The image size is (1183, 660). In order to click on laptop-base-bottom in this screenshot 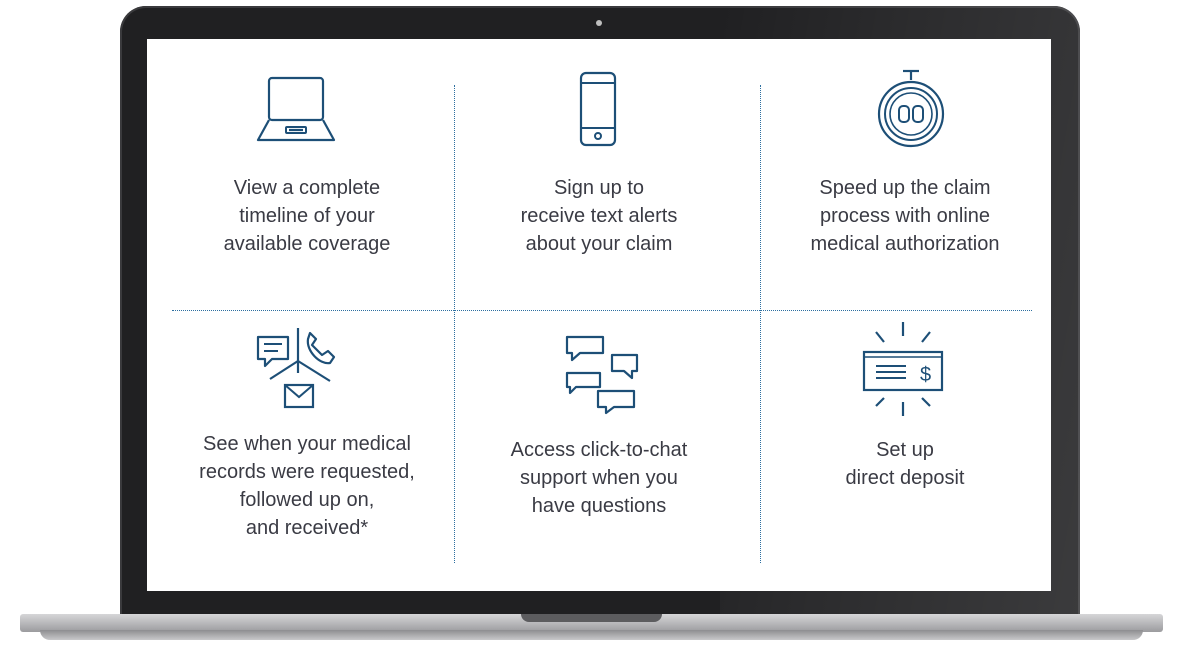, I will do `click(591, 635)`.